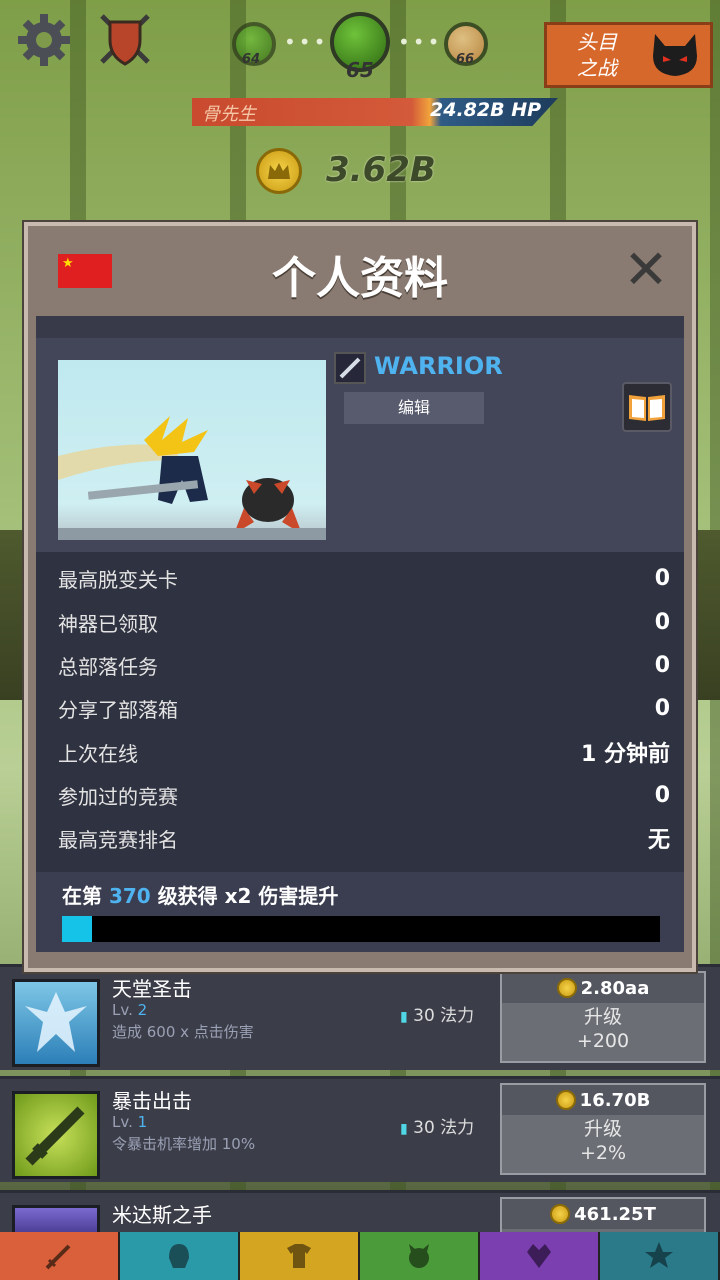 The image size is (720, 1280). I want to click on stat-label: 最高竞赛排名, so click(118, 839).